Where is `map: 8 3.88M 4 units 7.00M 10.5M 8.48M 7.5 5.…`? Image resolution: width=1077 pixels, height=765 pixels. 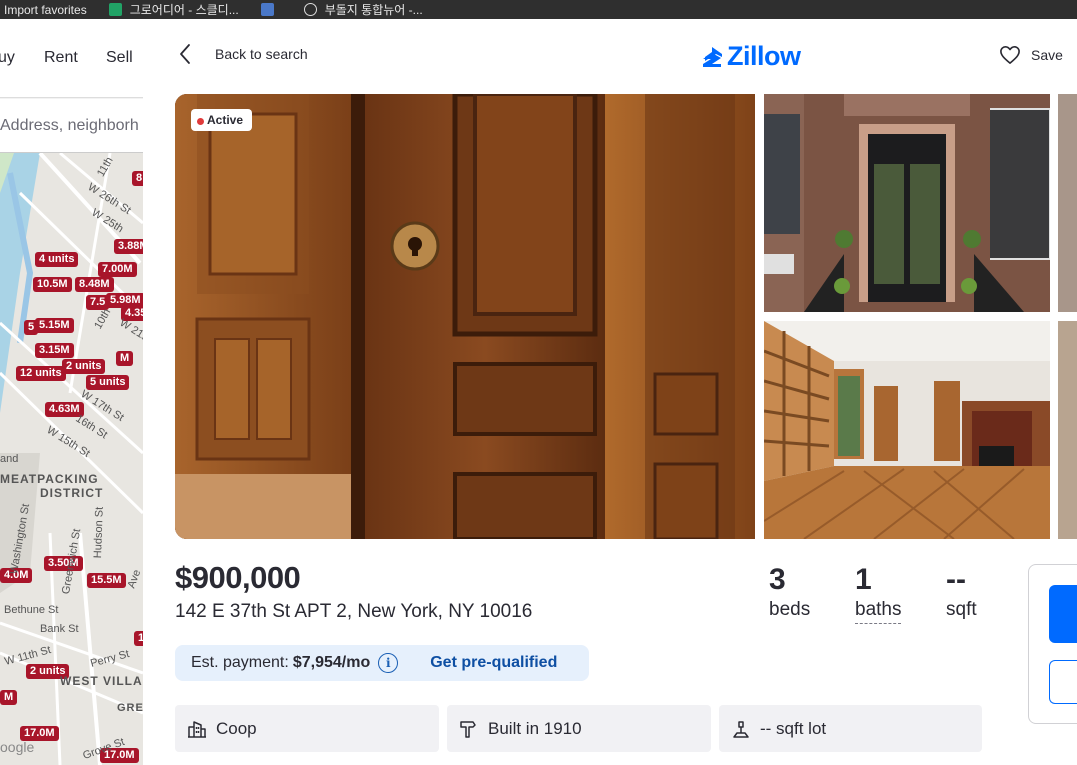
map: 8 3.88M 4 units 7.00M 10.5M 8.48M 7.5 5.… is located at coordinates (71, 459).